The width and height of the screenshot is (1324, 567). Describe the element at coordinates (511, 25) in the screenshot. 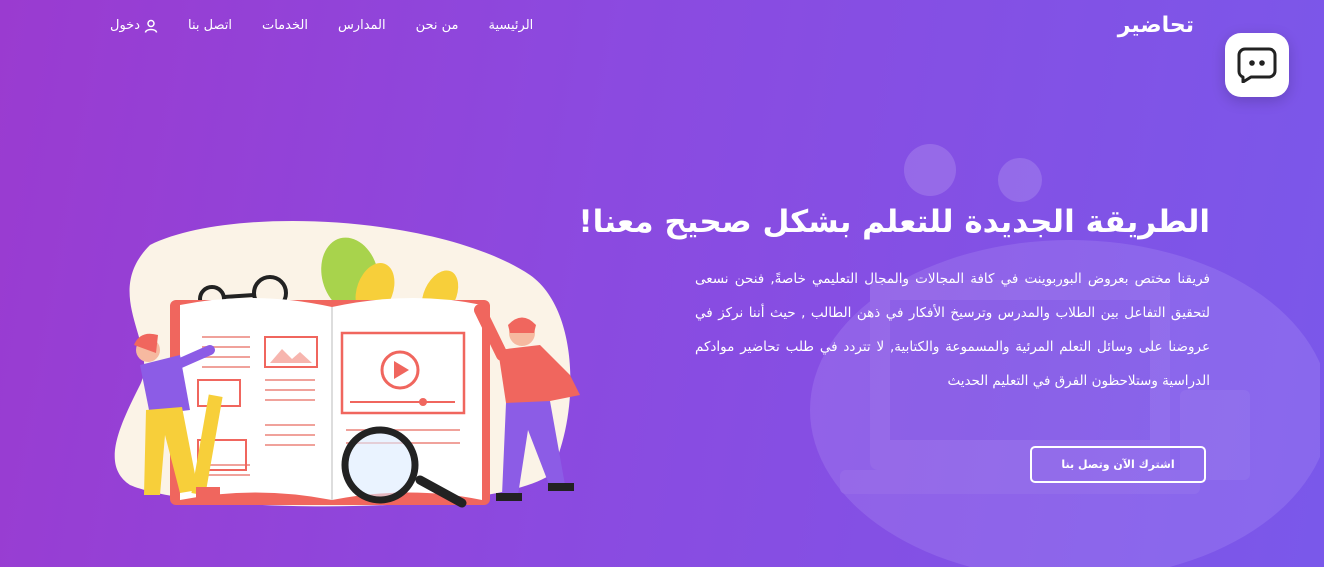

I see `nav-link-home: الرئيسية` at that location.